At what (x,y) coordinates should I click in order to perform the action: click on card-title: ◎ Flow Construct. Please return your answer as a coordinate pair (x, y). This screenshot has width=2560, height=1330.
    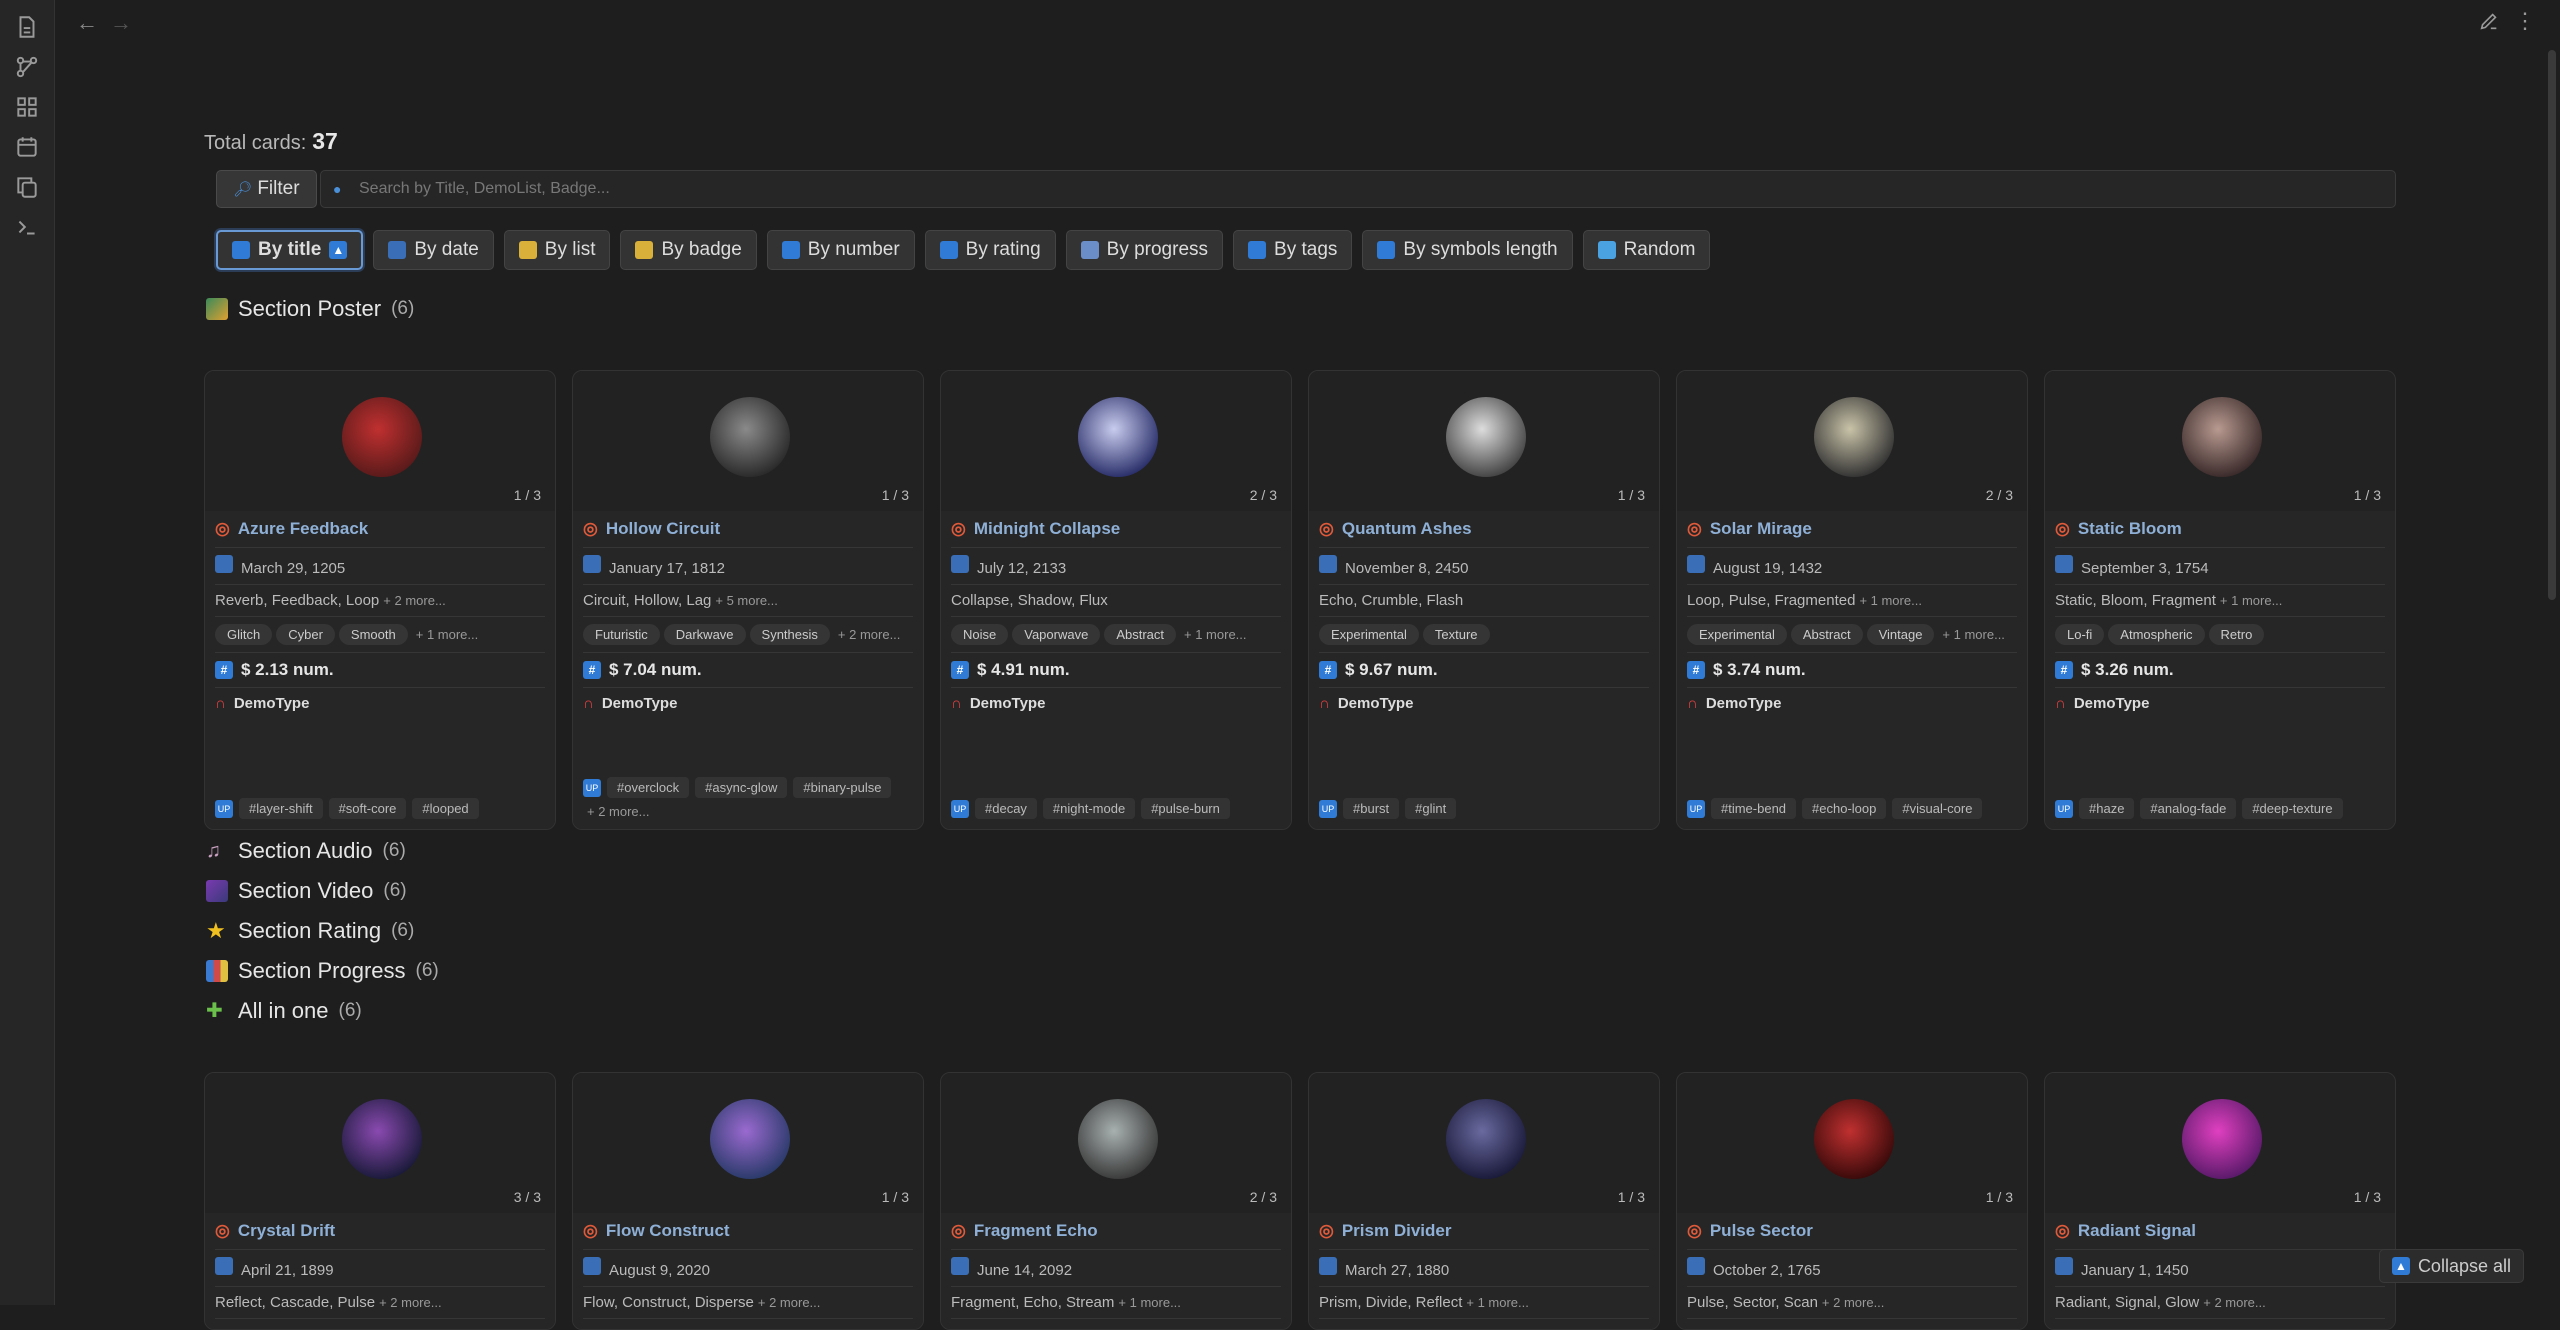
    Looking at the image, I should click on (748, 1231).